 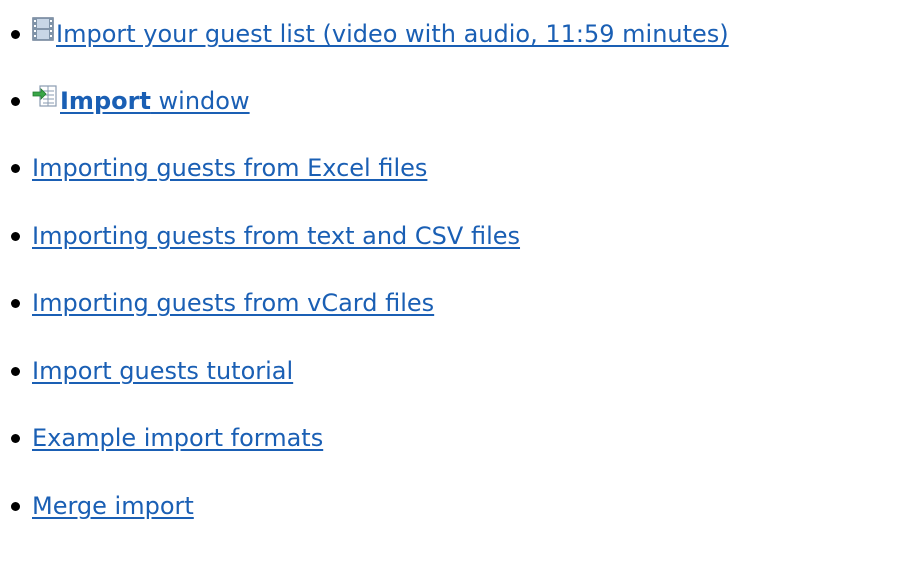 I want to click on list-item: Importing guests from text and CSV files, so click(x=260, y=236).